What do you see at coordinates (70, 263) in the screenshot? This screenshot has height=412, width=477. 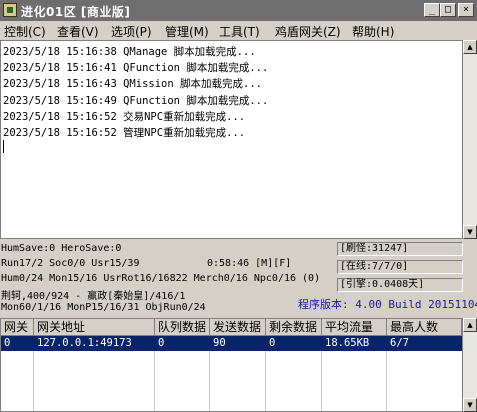 I see `status-run: Run17/2 Soc0/0 Usr15/39` at bounding box center [70, 263].